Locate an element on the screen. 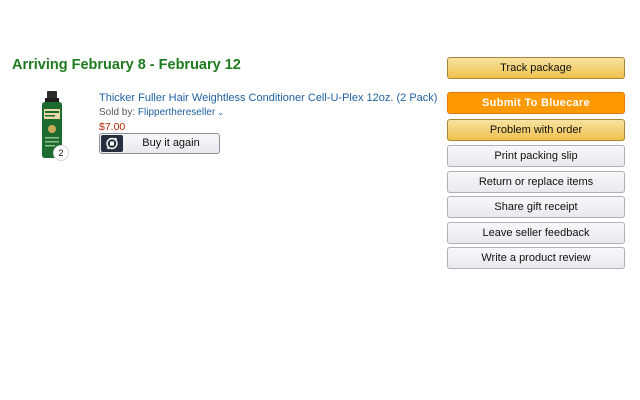 Image resolution: width=640 pixels, height=400 pixels. arrival-status: Arriving February 8 - February 12 is located at coordinates (126, 65).